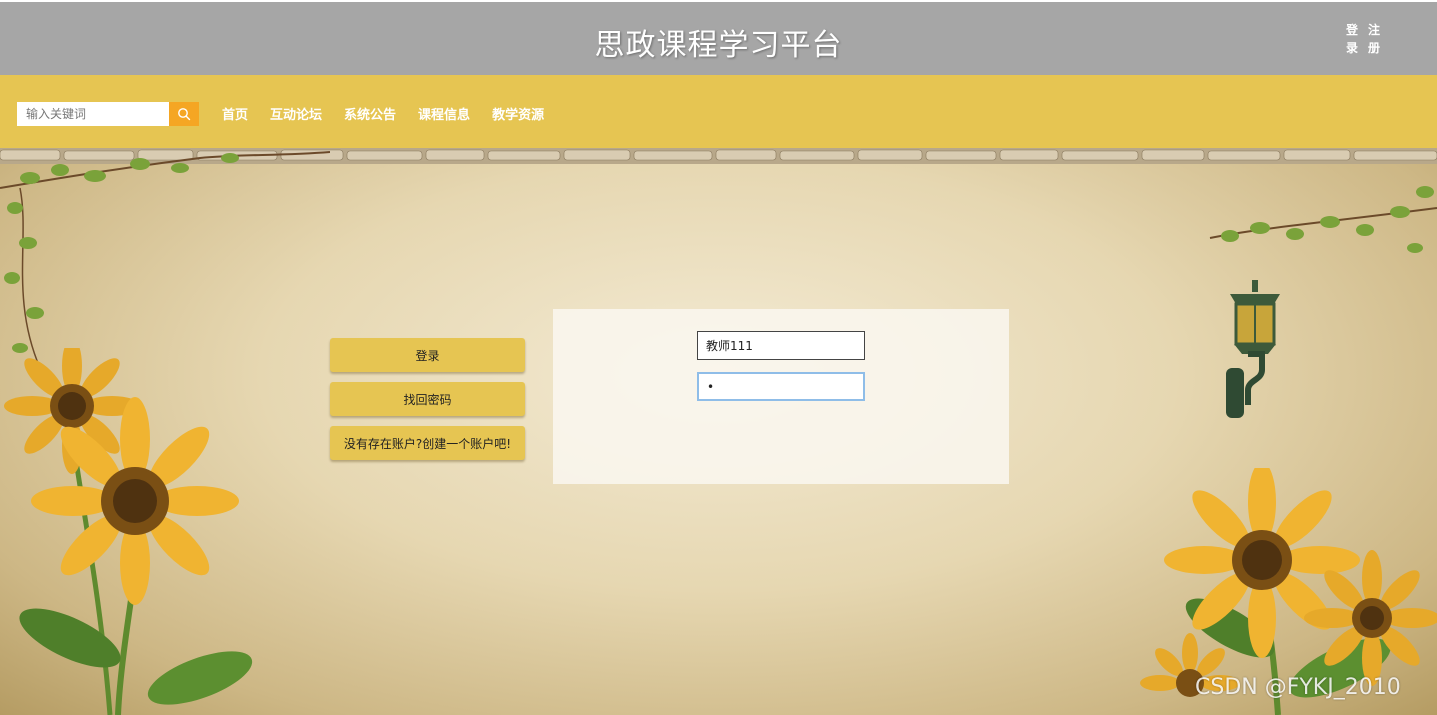 The image size is (1437, 715). I want to click on password-field, so click(781, 386).